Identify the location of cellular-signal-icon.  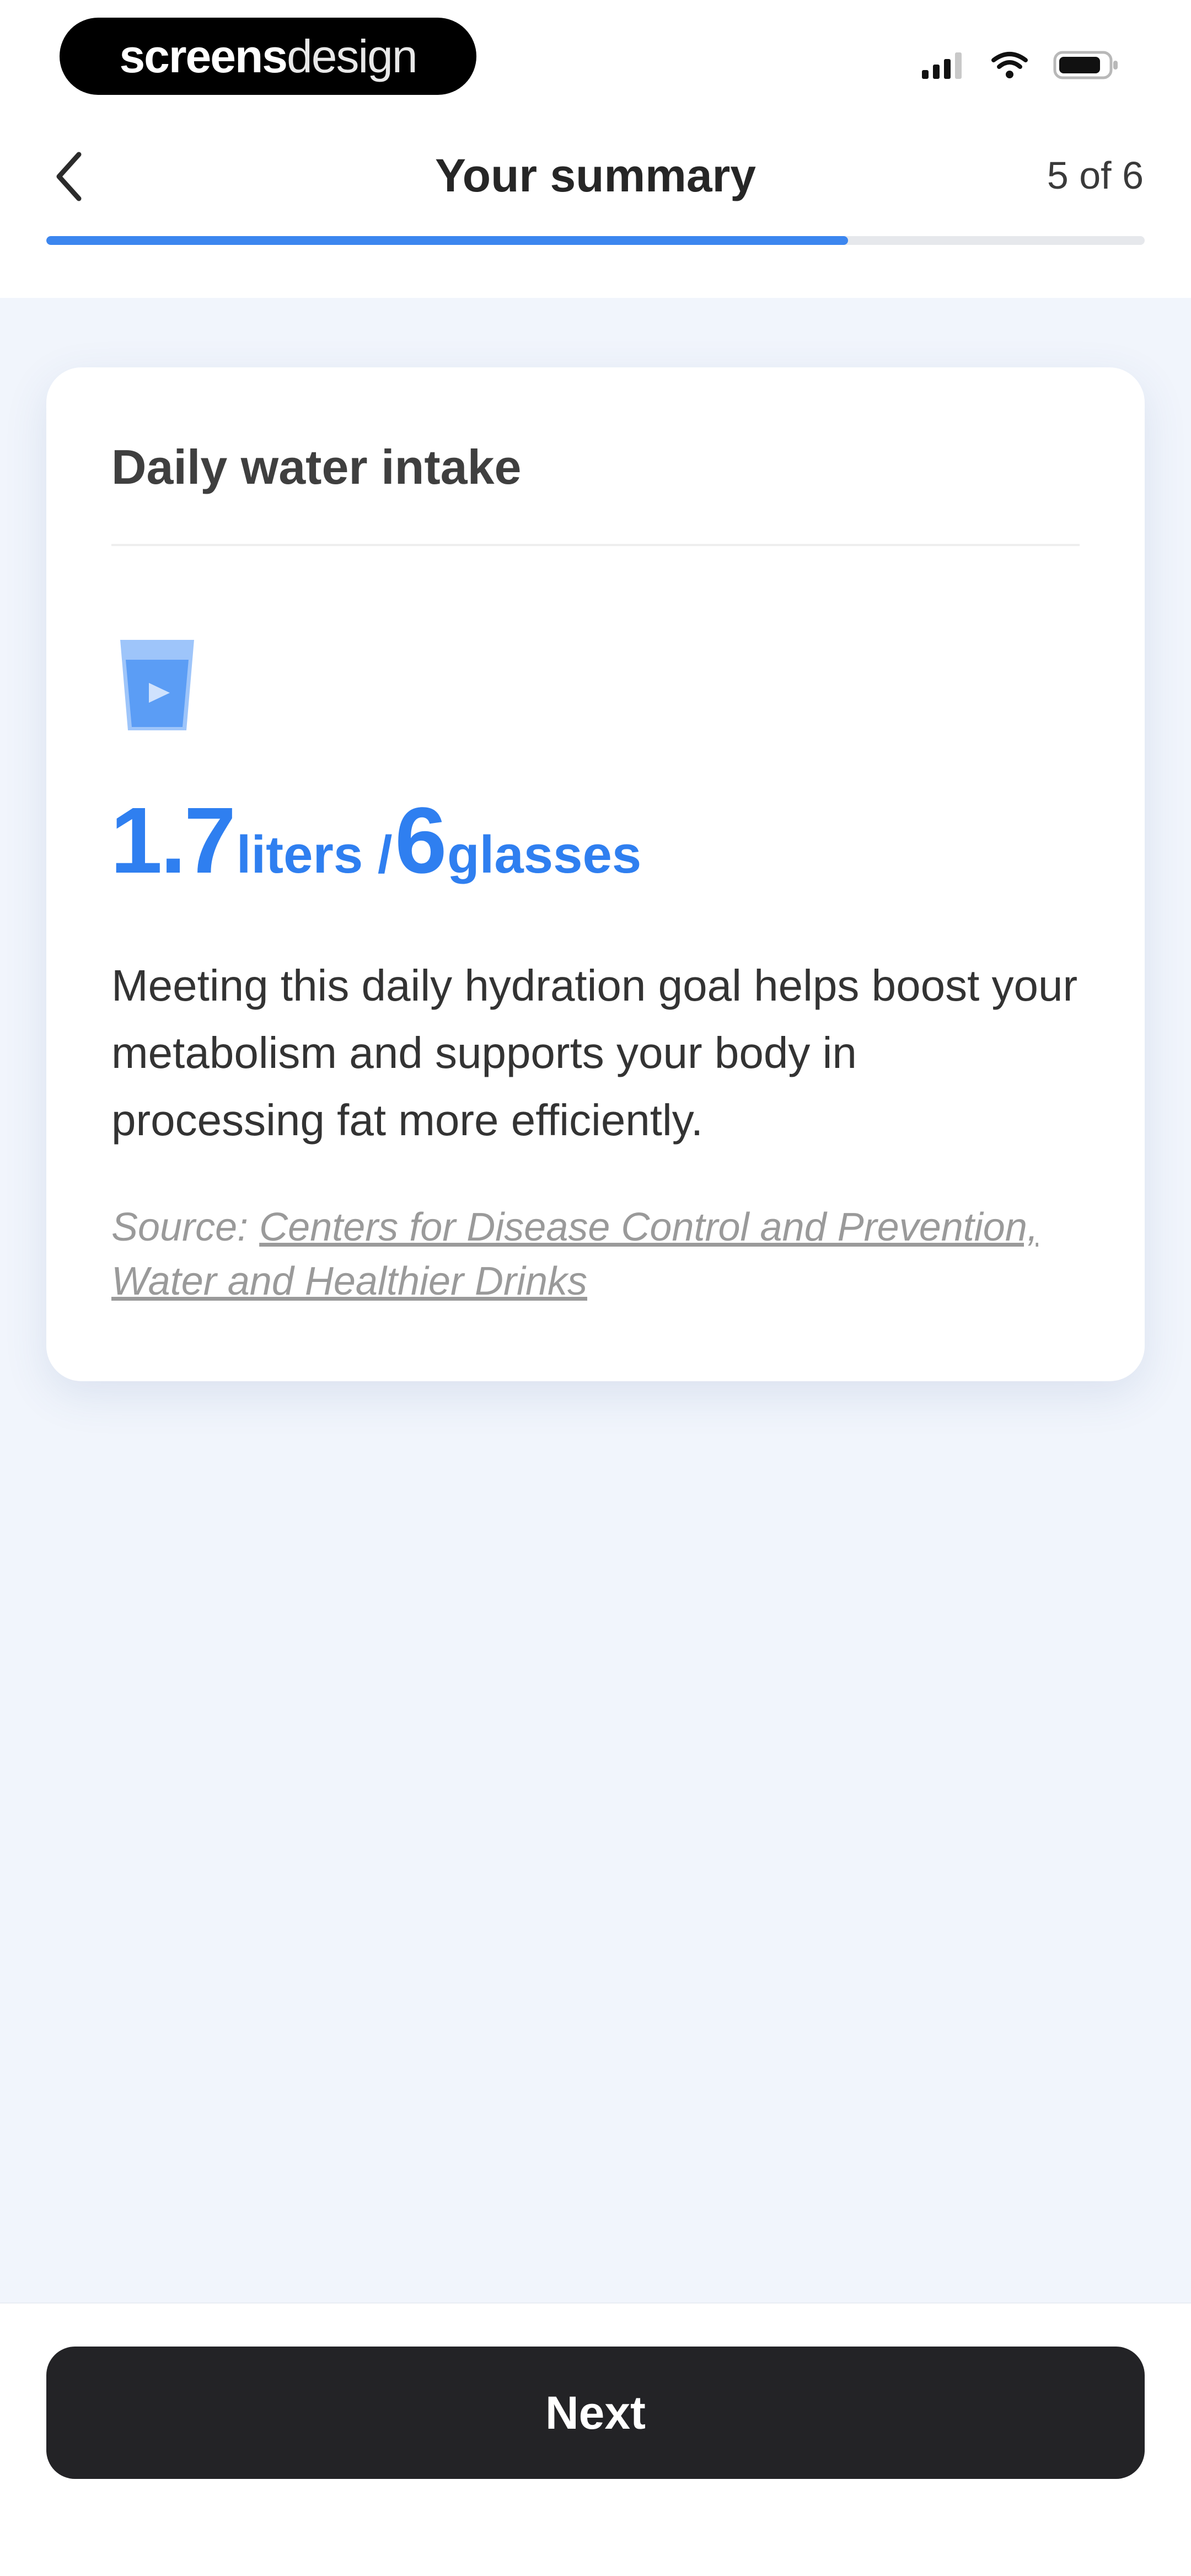
(942, 65).